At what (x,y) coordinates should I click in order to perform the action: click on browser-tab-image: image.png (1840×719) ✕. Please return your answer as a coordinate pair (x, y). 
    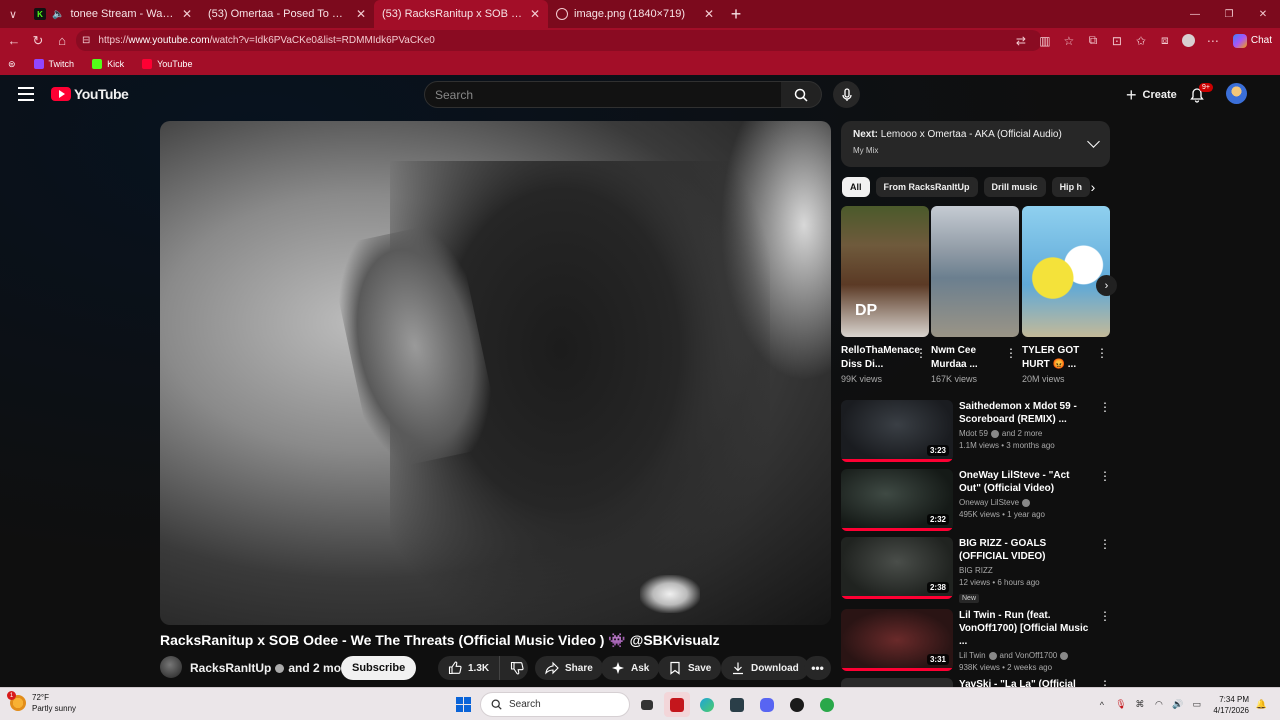
    Looking at the image, I should click on (635, 14).